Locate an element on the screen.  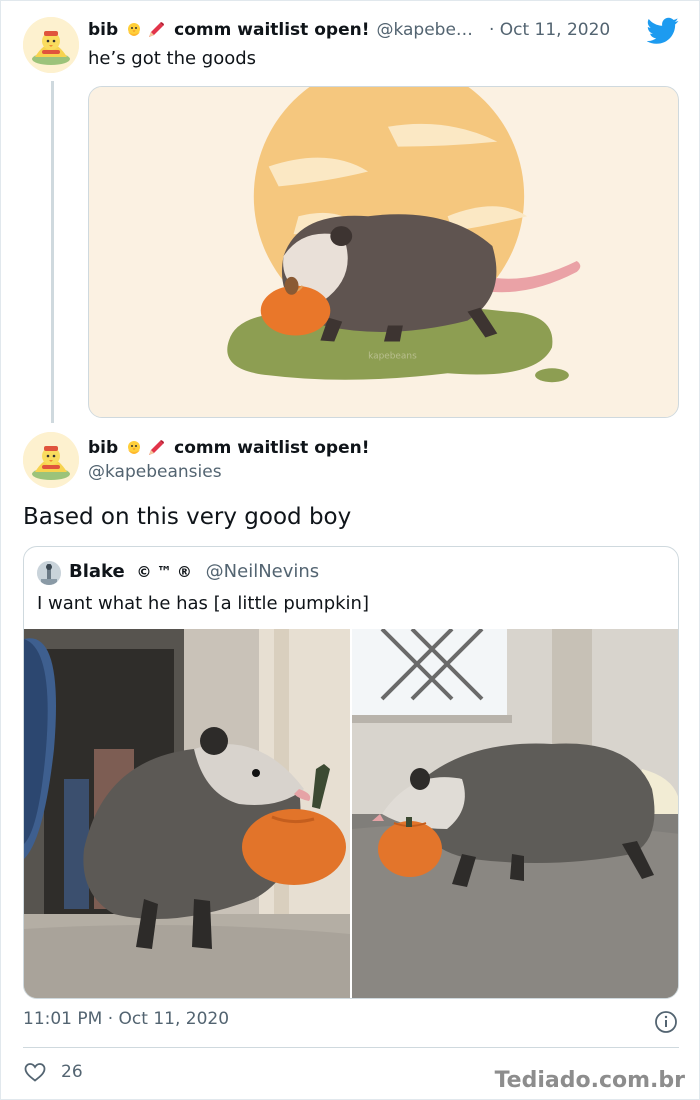
main-author-row: bib comm waitlist open! is located at coordinates (228, 448).